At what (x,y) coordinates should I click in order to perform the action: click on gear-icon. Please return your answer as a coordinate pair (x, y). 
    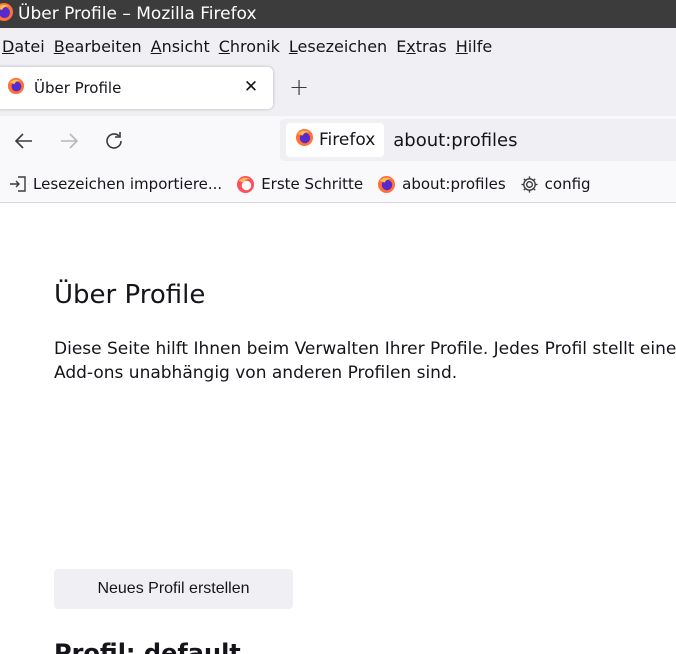
    Looking at the image, I should click on (529, 184).